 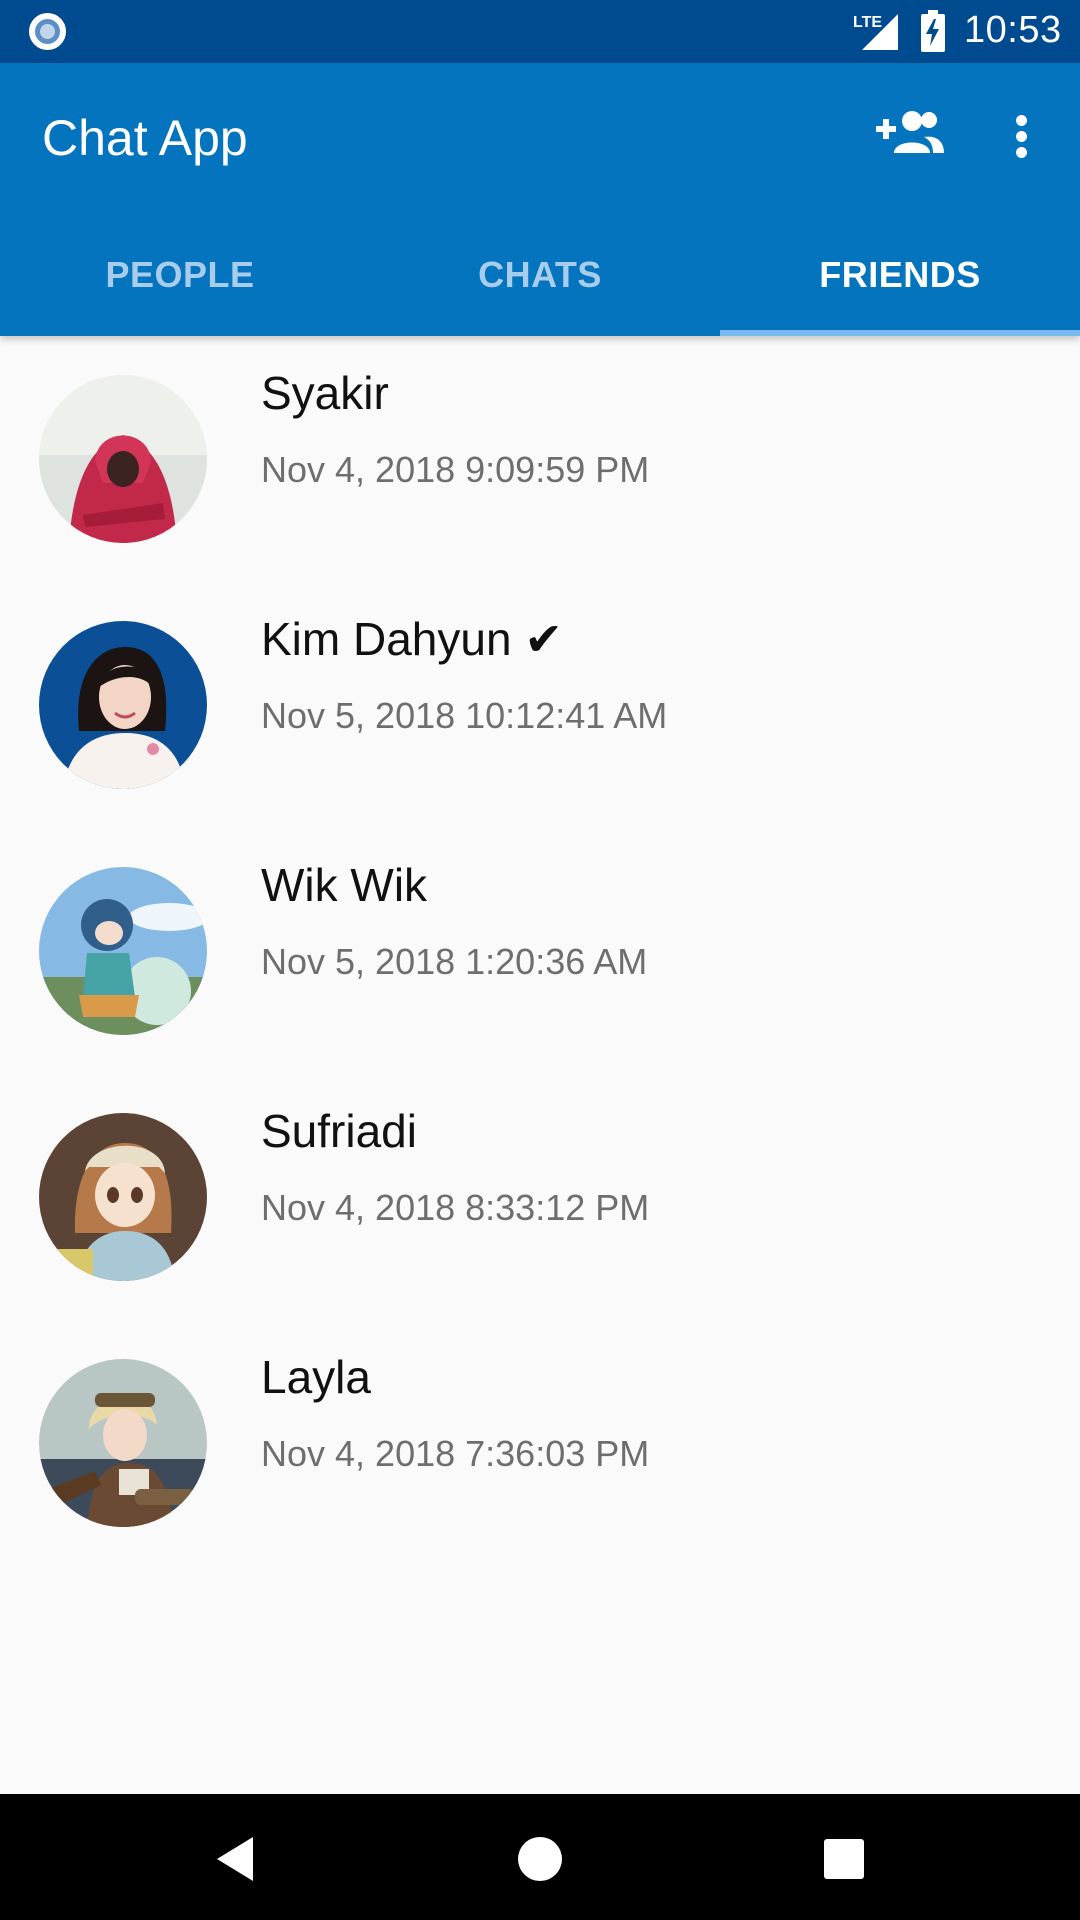 I want to click on lte-signal-icon: LTE, so click(x=875, y=32).